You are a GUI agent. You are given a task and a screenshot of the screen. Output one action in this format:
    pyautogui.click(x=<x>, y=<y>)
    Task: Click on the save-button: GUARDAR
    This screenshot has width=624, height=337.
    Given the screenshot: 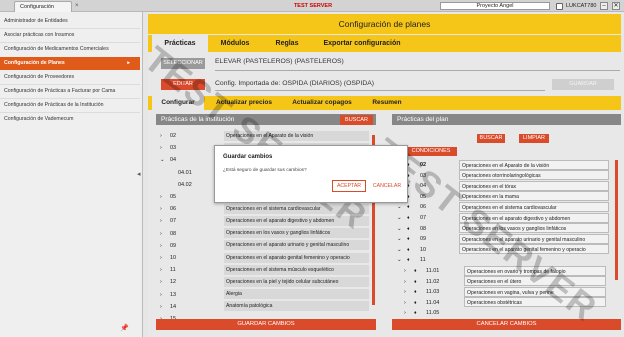 What is the action you would take?
    pyautogui.click(x=583, y=84)
    